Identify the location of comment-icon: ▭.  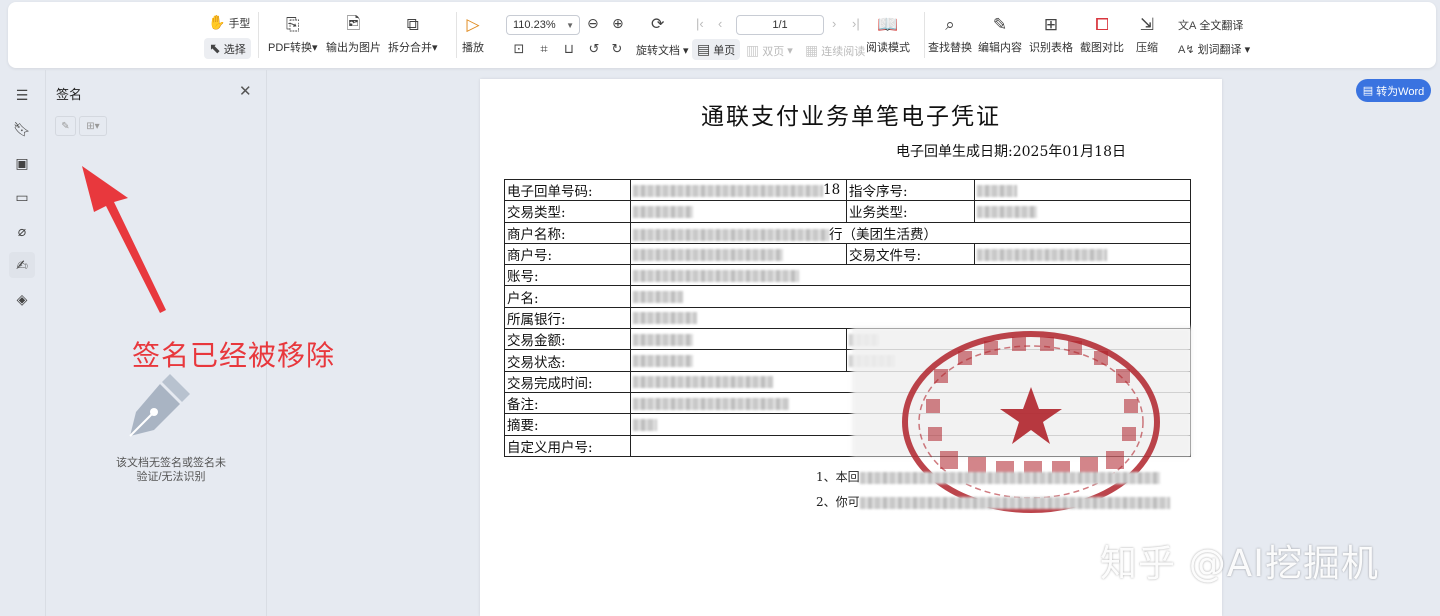
(22, 197).